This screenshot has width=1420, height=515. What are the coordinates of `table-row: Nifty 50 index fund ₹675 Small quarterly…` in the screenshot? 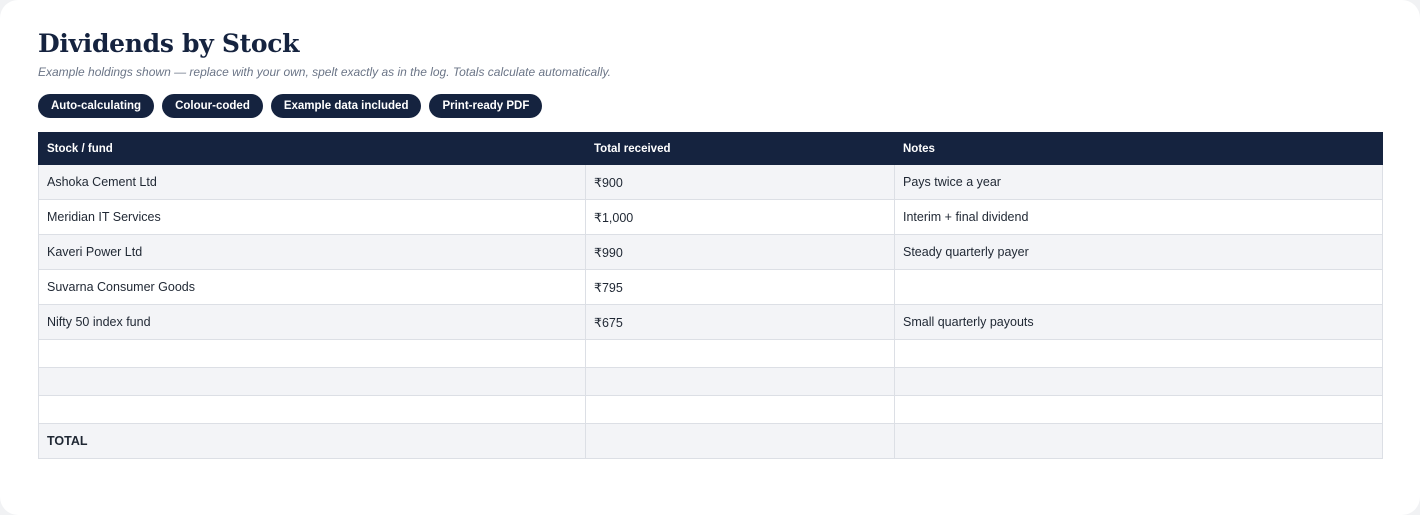 It's located at (710, 322).